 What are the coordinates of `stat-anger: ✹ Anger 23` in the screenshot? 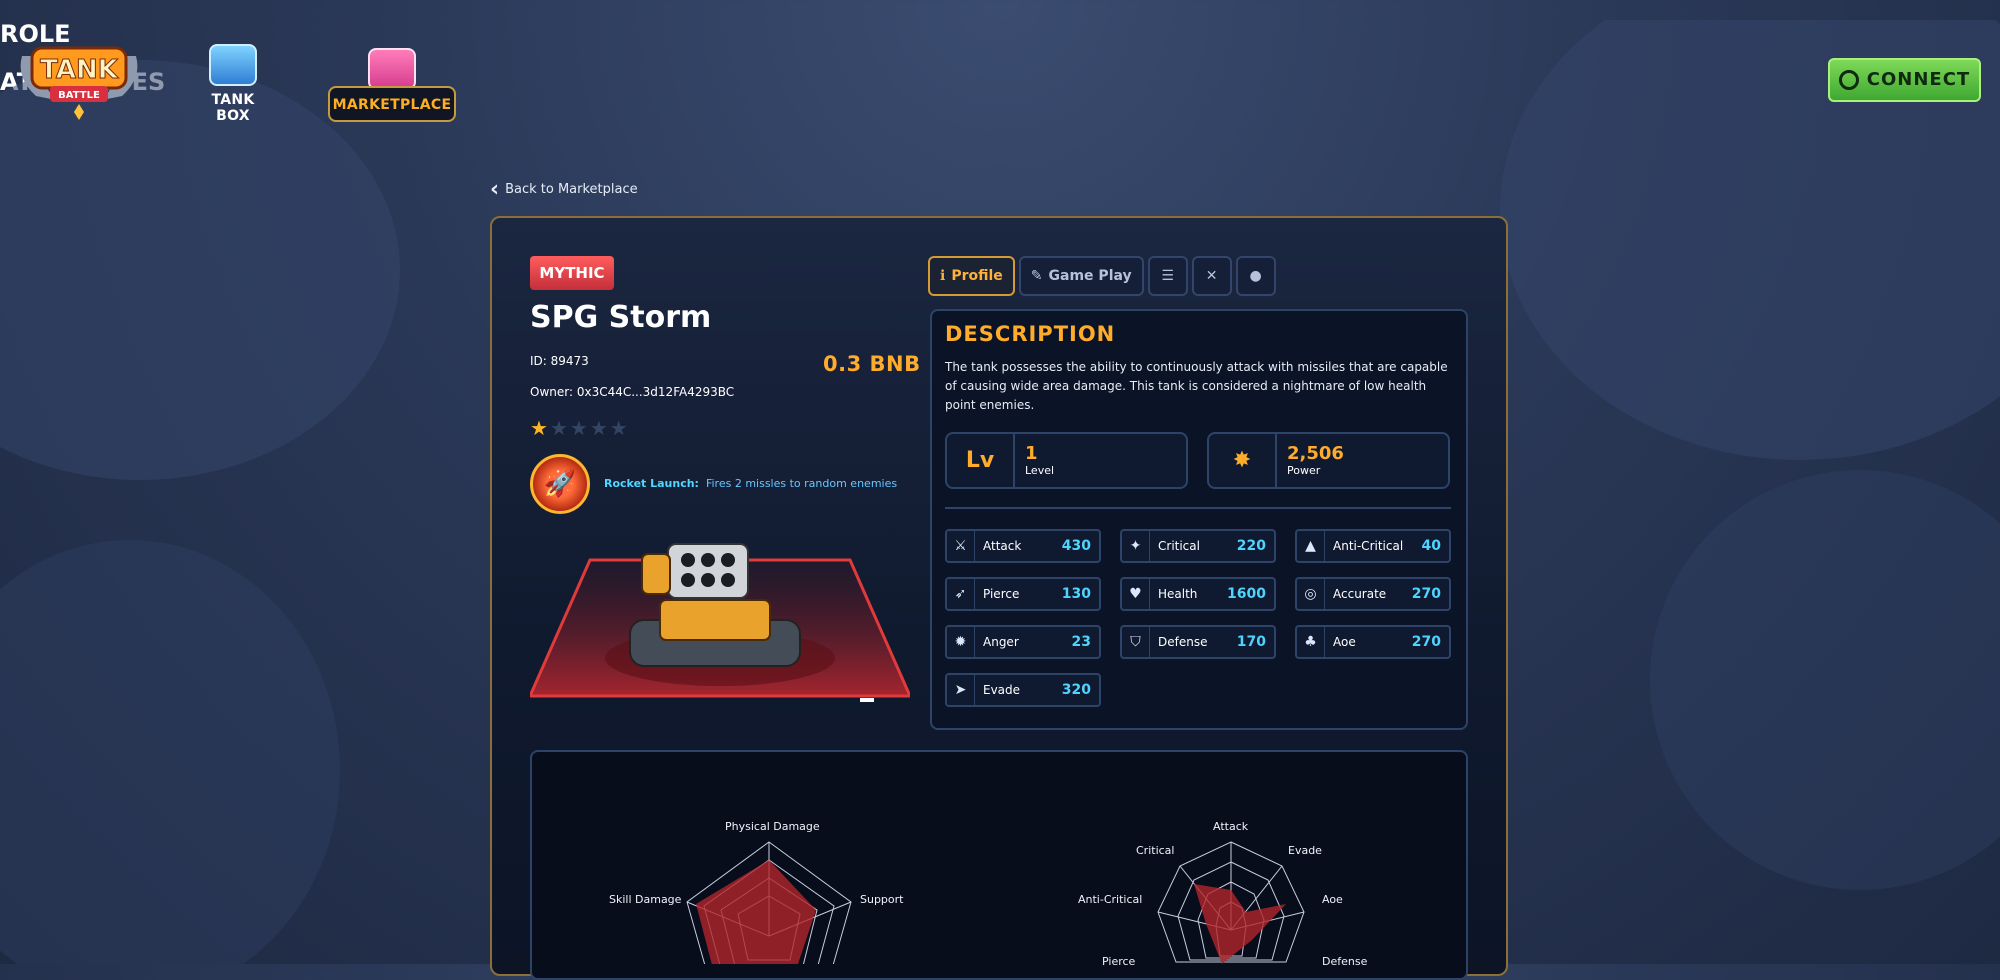 It's located at (1023, 641).